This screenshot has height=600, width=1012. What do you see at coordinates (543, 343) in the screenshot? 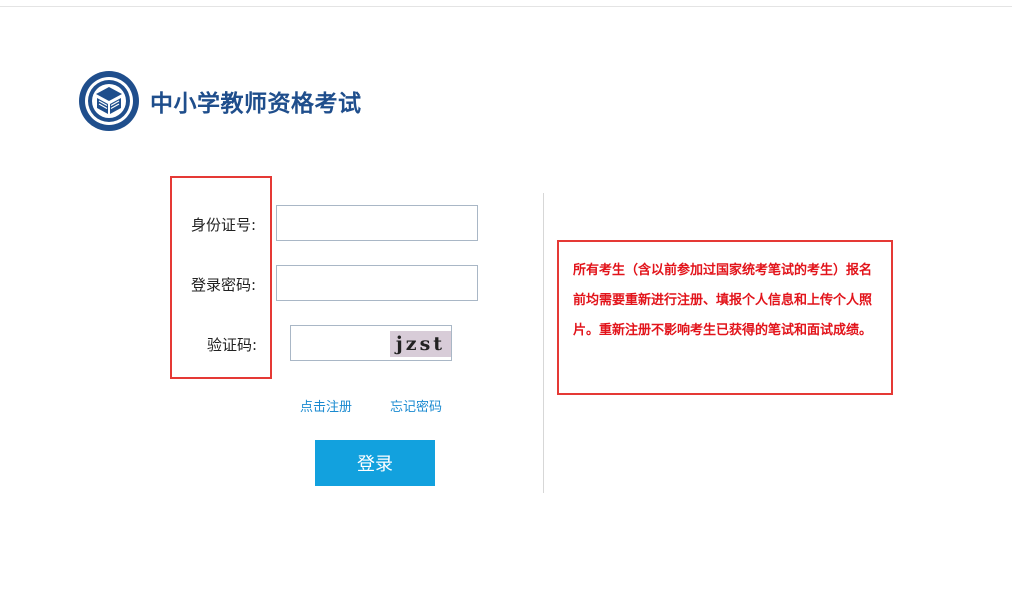
I see `vertical-divider` at bounding box center [543, 343].